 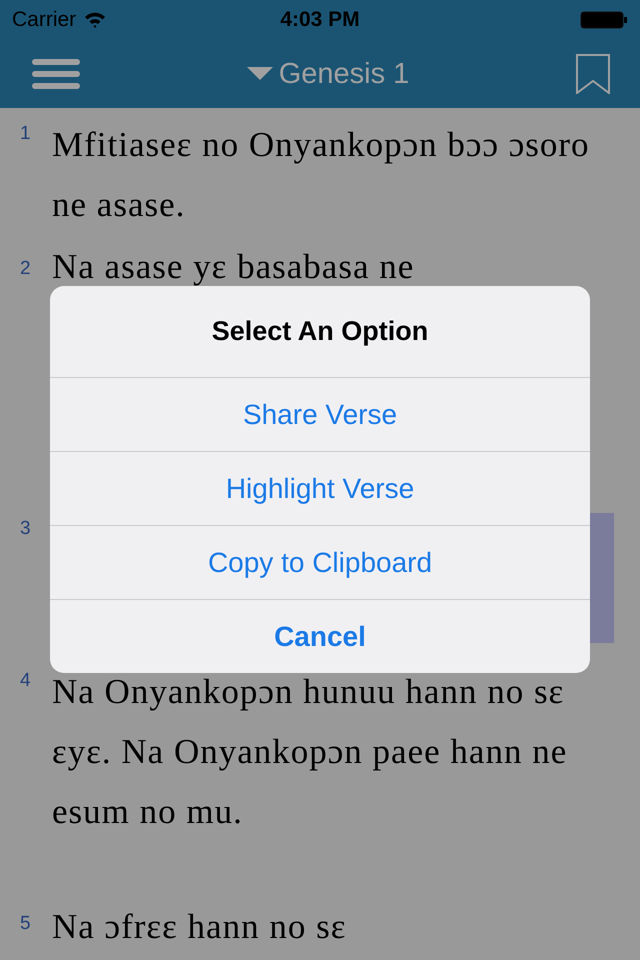 I want to click on verse-number: 1, so click(x=25, y=134).